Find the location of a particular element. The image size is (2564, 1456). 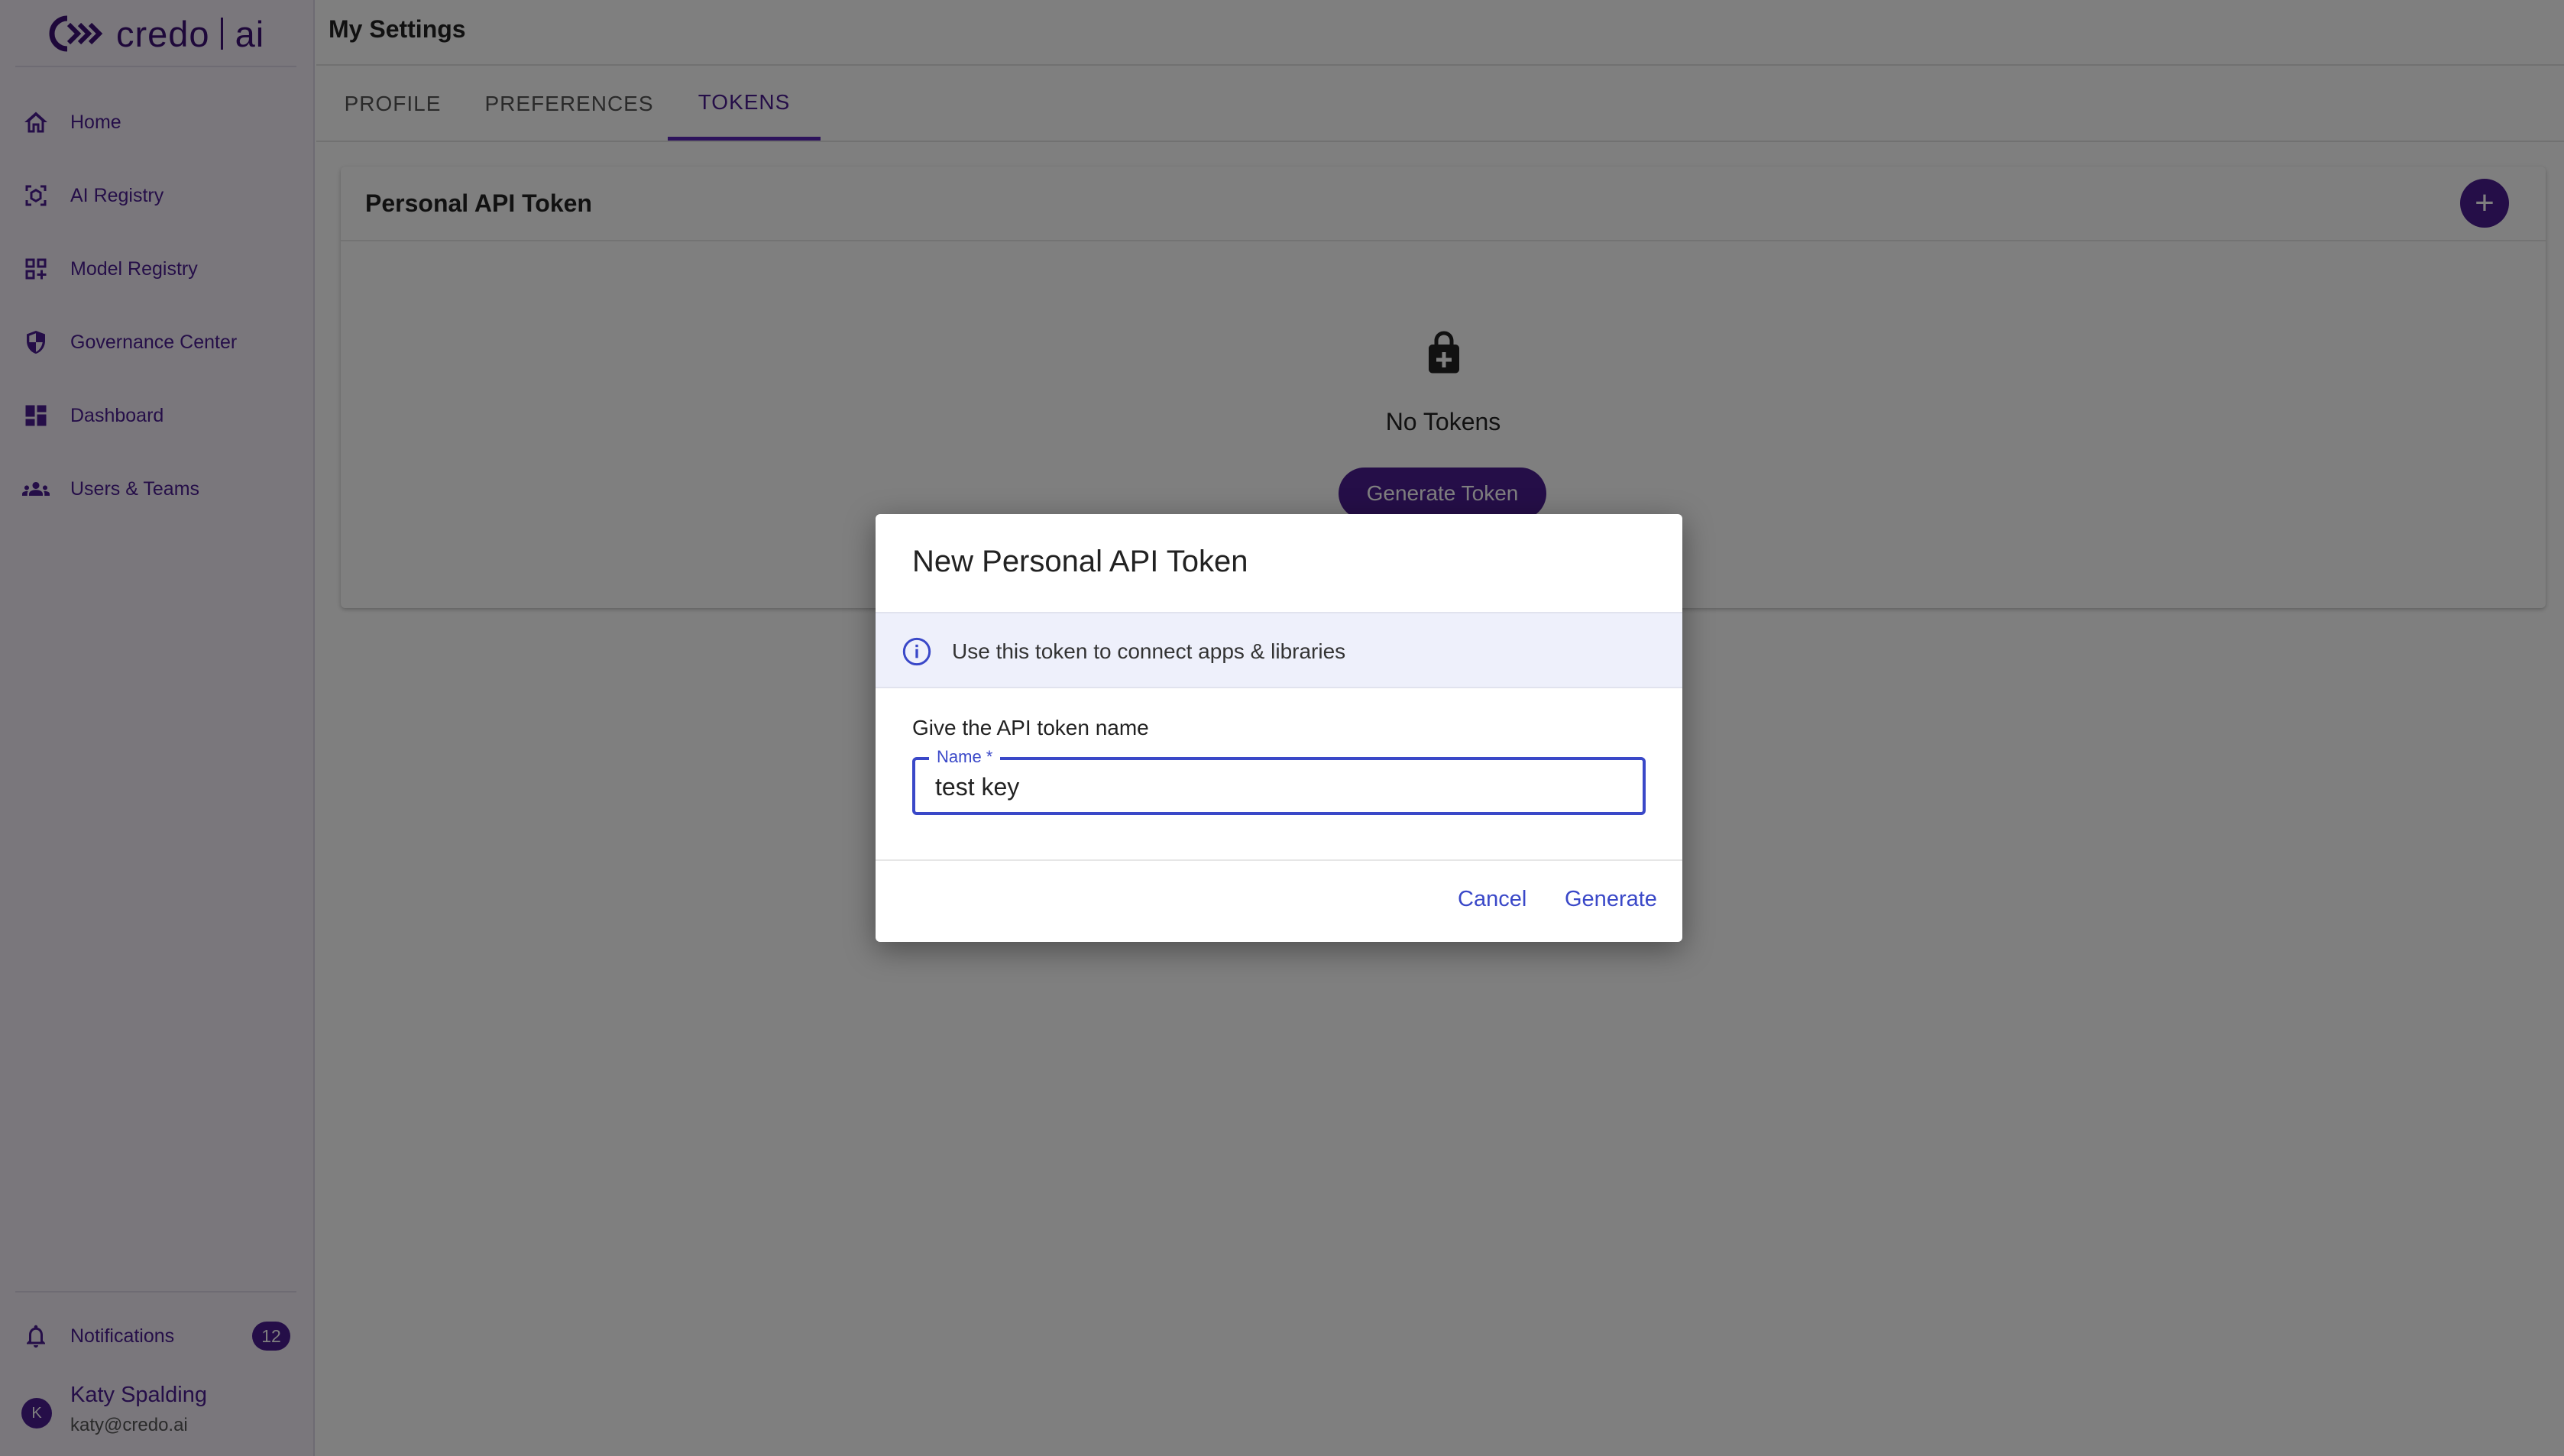

generate-button: Generate is located at coordinates (1611, 899).